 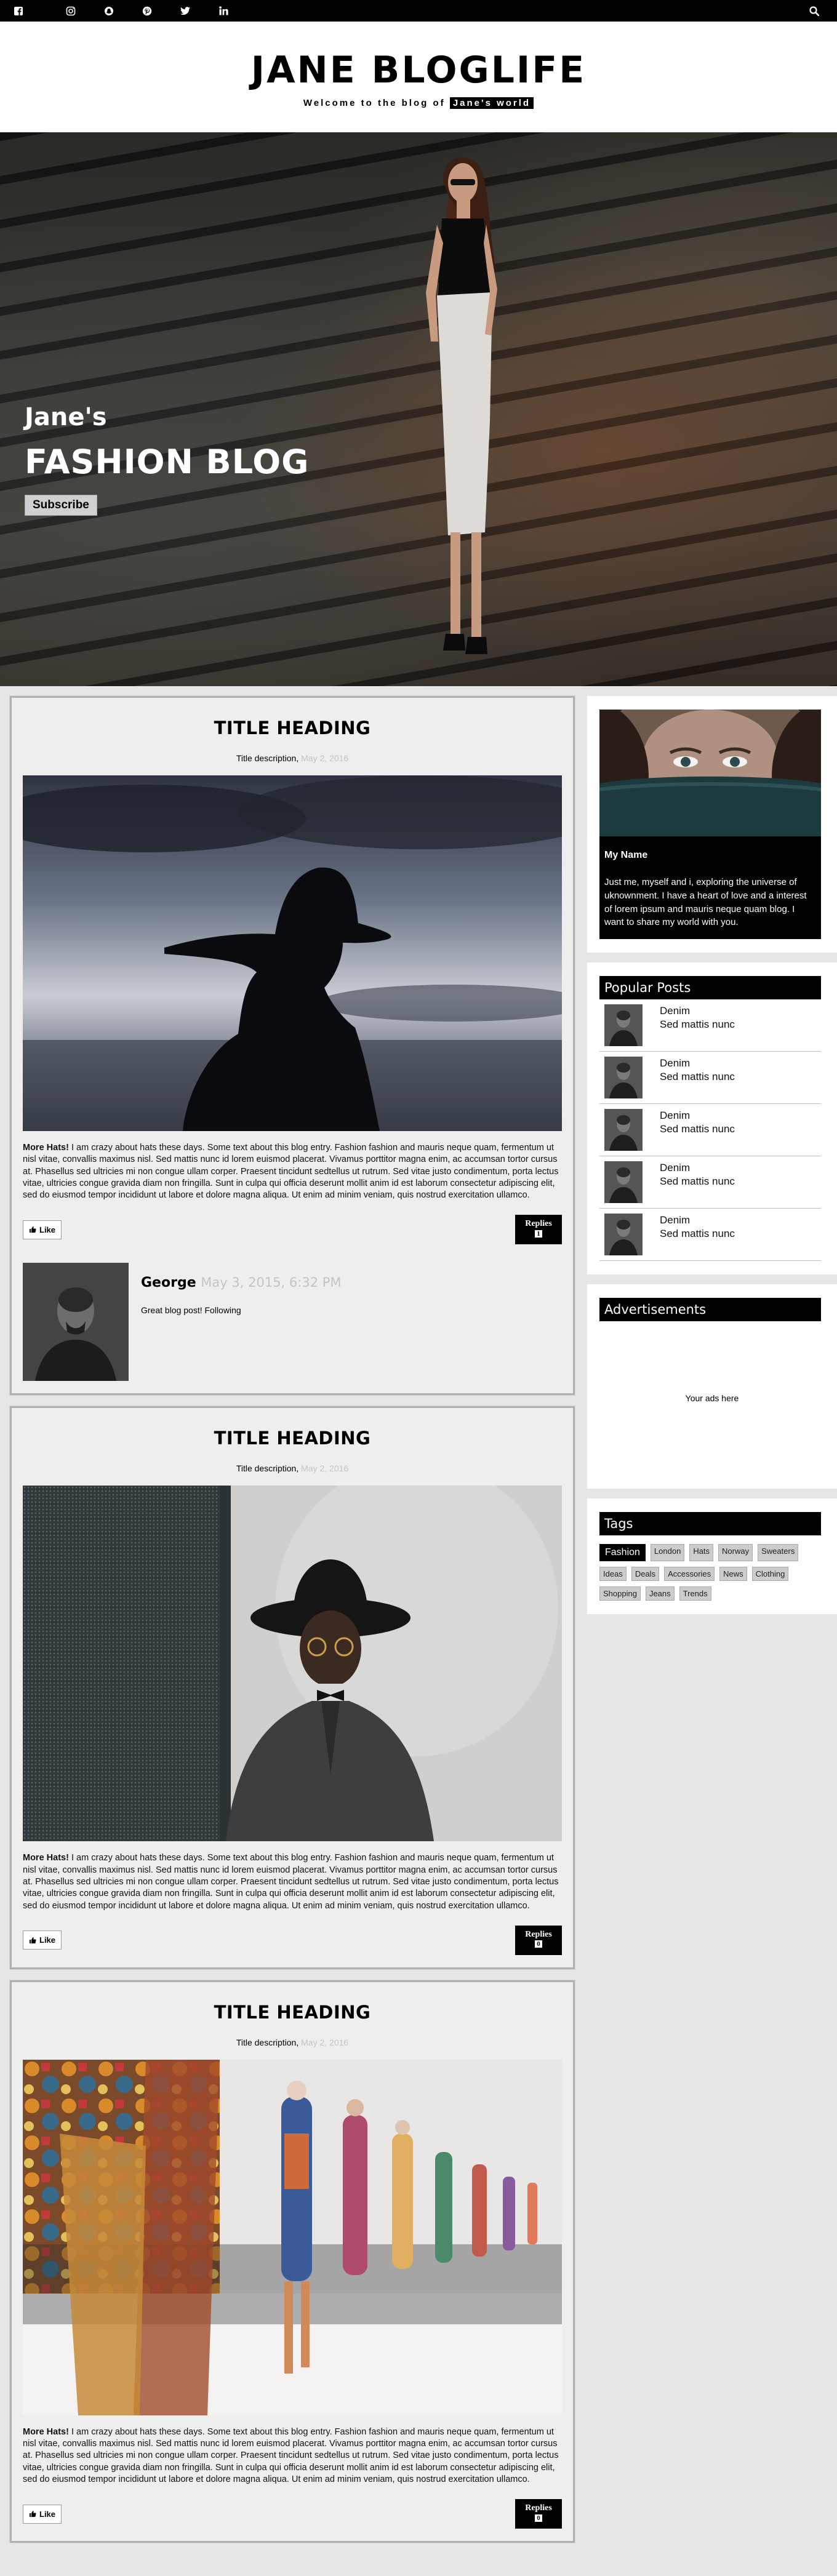 What do you see at coordinates (61, 505) in the screenshot?
I see `subscribe-button: Subscribe` at bounding box center [61, 505].